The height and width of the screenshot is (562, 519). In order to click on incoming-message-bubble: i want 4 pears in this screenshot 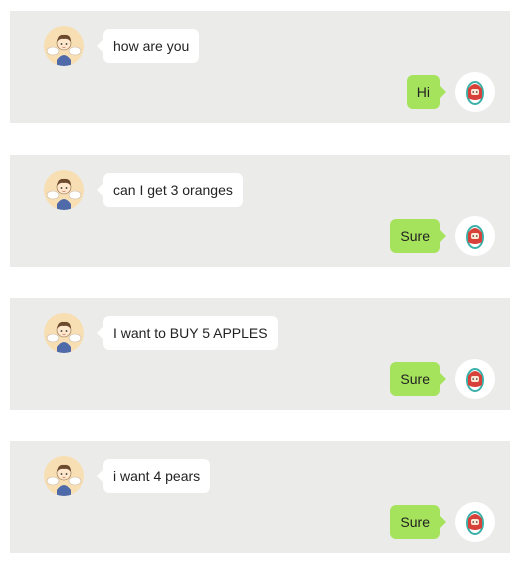, I will do `click(153, 476)`.